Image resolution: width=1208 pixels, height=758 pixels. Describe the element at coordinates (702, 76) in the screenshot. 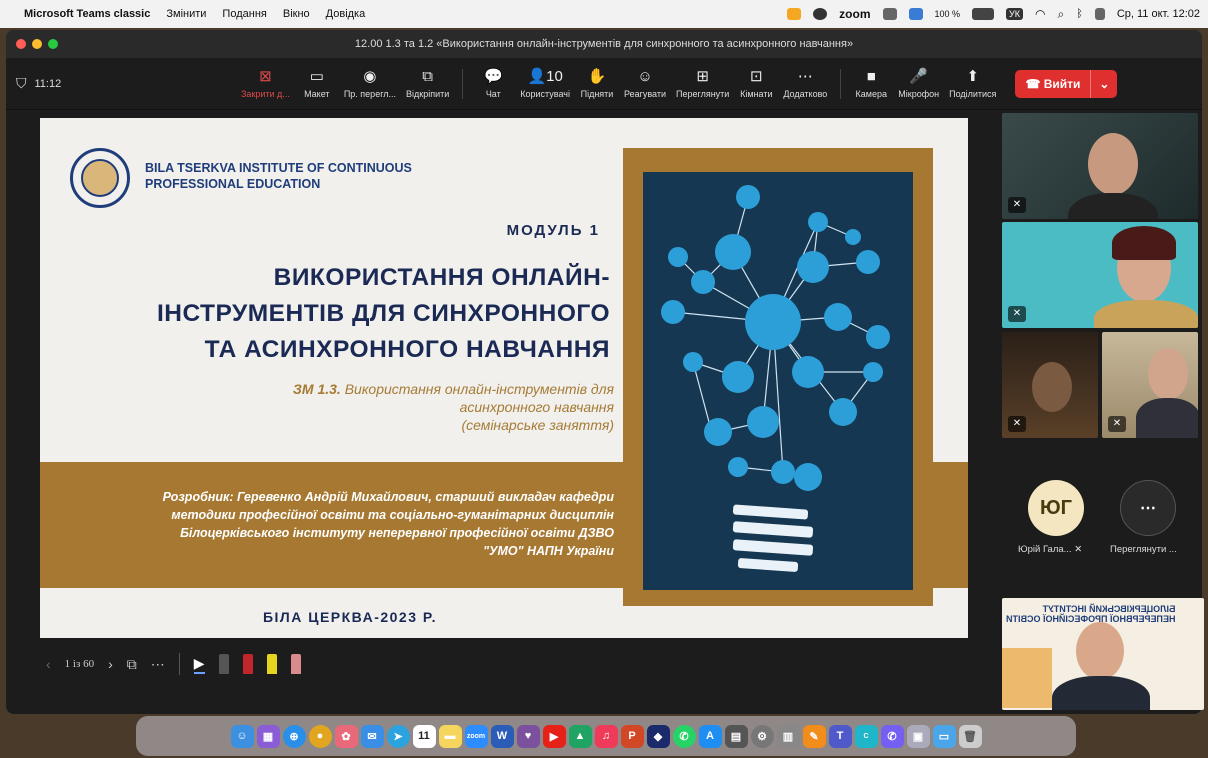

I see `grid-icon: ⊞` at that location.